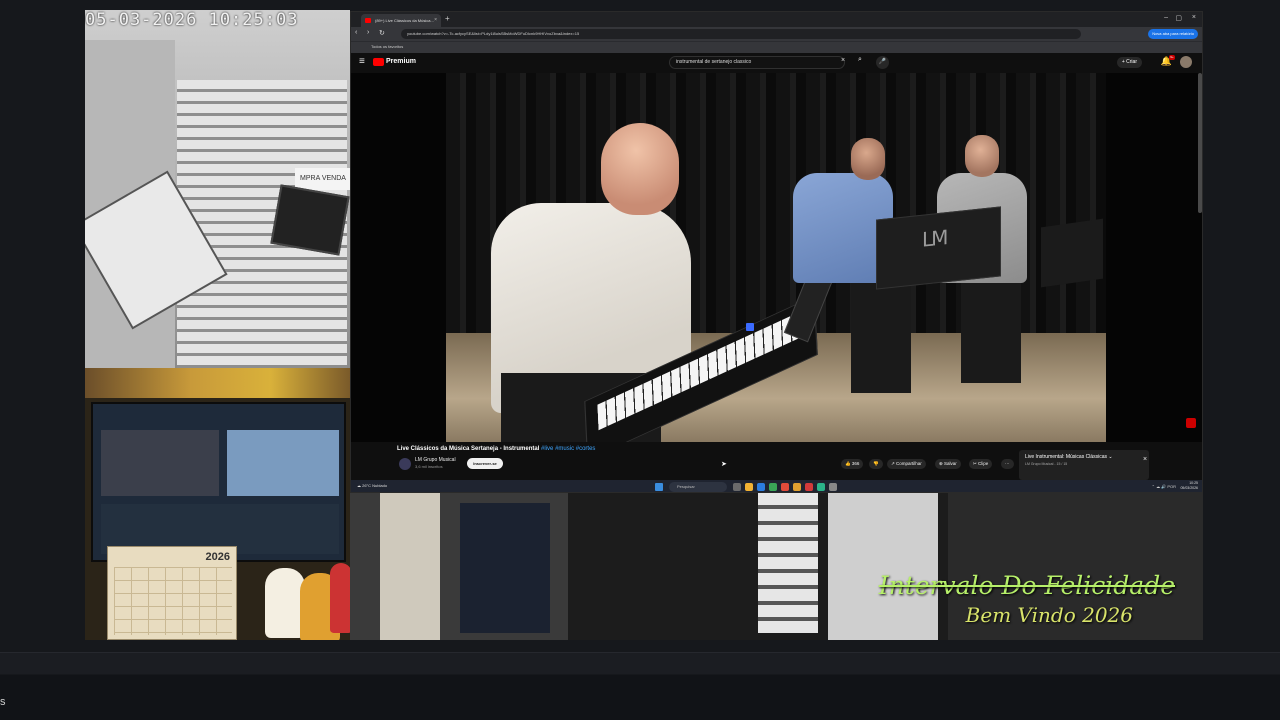  Describe the element at coordinates (1164, 486) in the screenshot. I see `system-tray: ⌃ ☁ 🔊 POR` at that location.